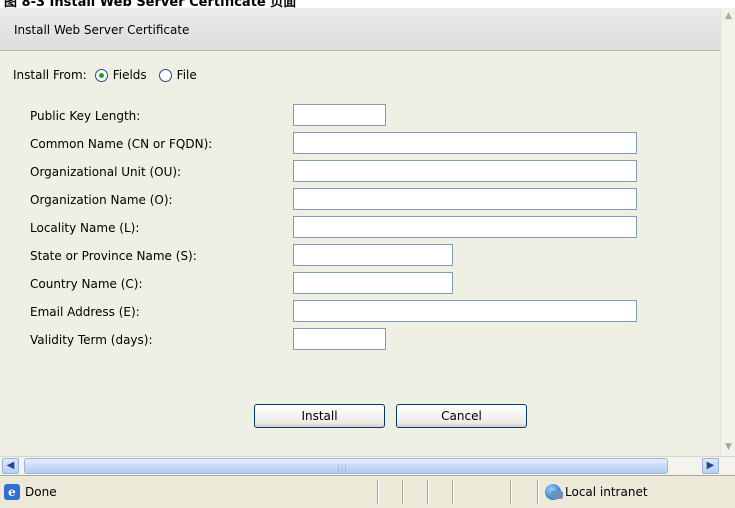 The image size is (735, 508). I want to click on fields-radio-label: Fields, so click(130, 75).